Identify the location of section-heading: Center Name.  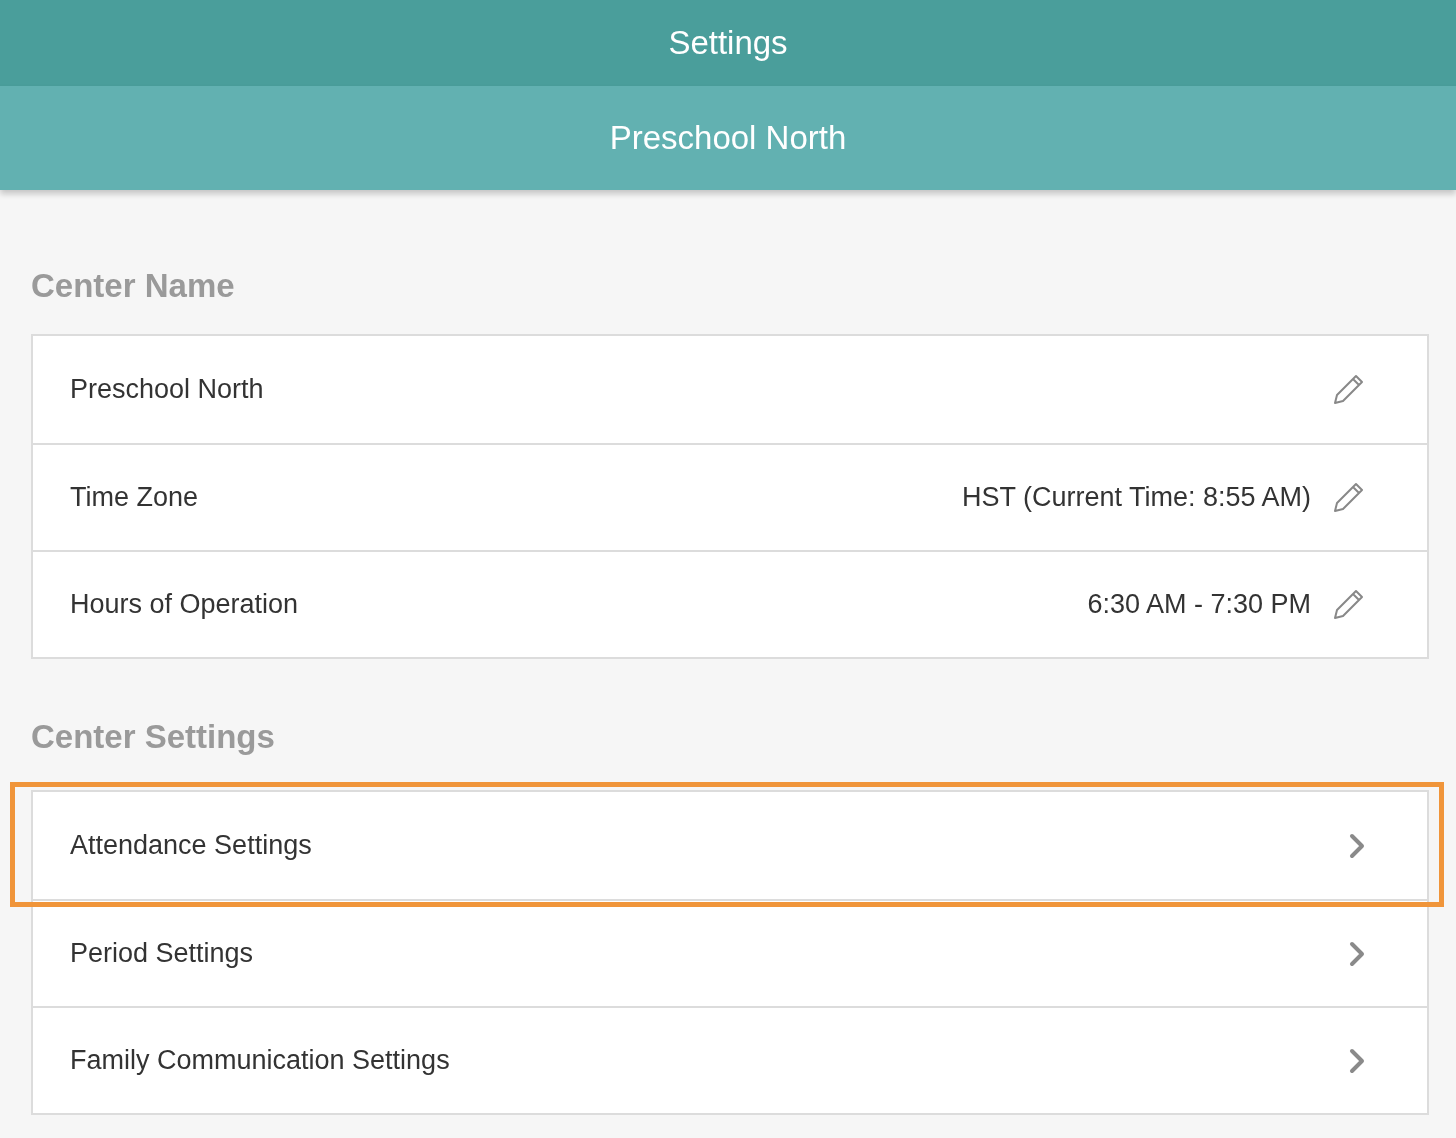
(133, 286).